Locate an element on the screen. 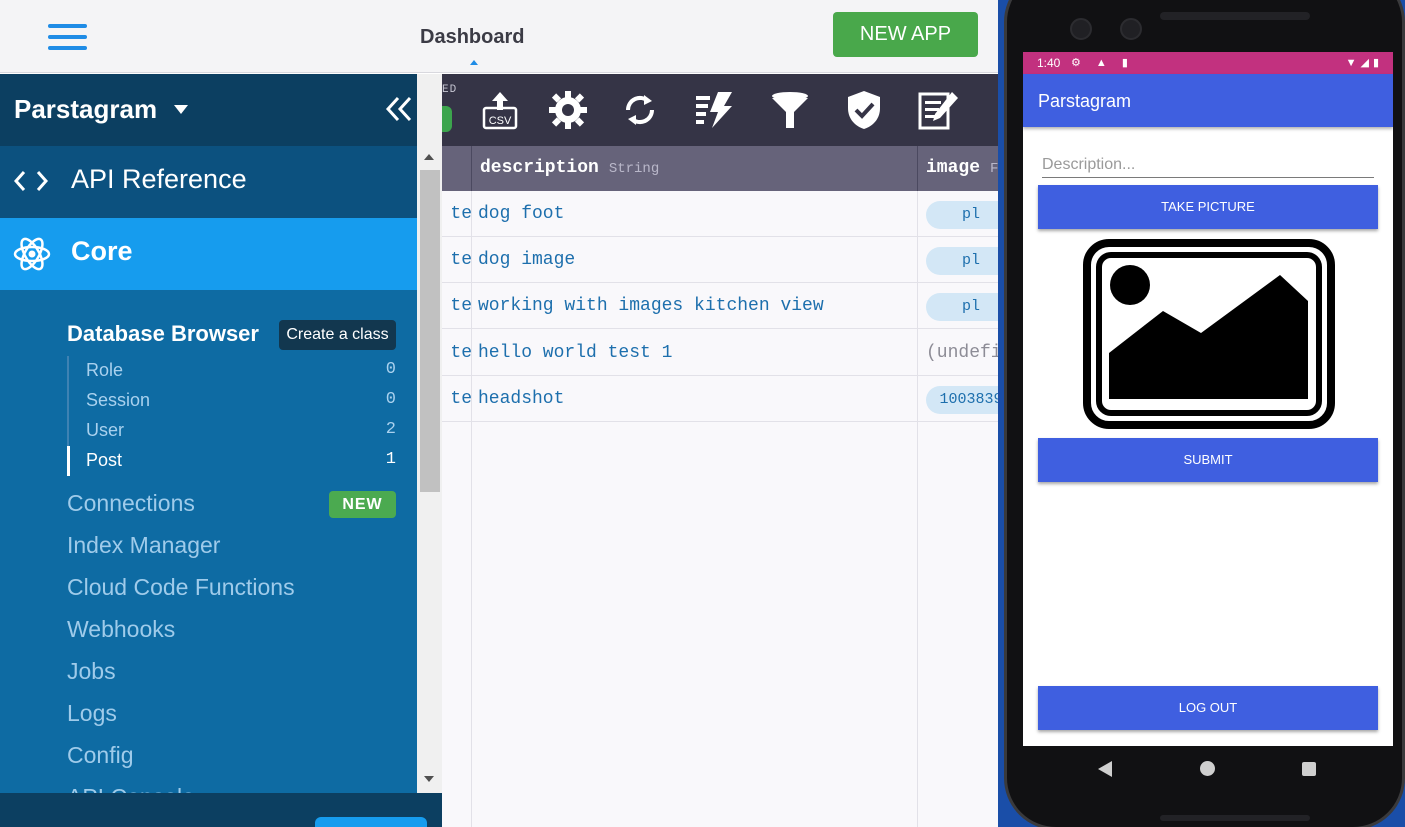 The height and width of the screenshot is (827, 1405). class-name: Session is located at coordinates (118, 400).